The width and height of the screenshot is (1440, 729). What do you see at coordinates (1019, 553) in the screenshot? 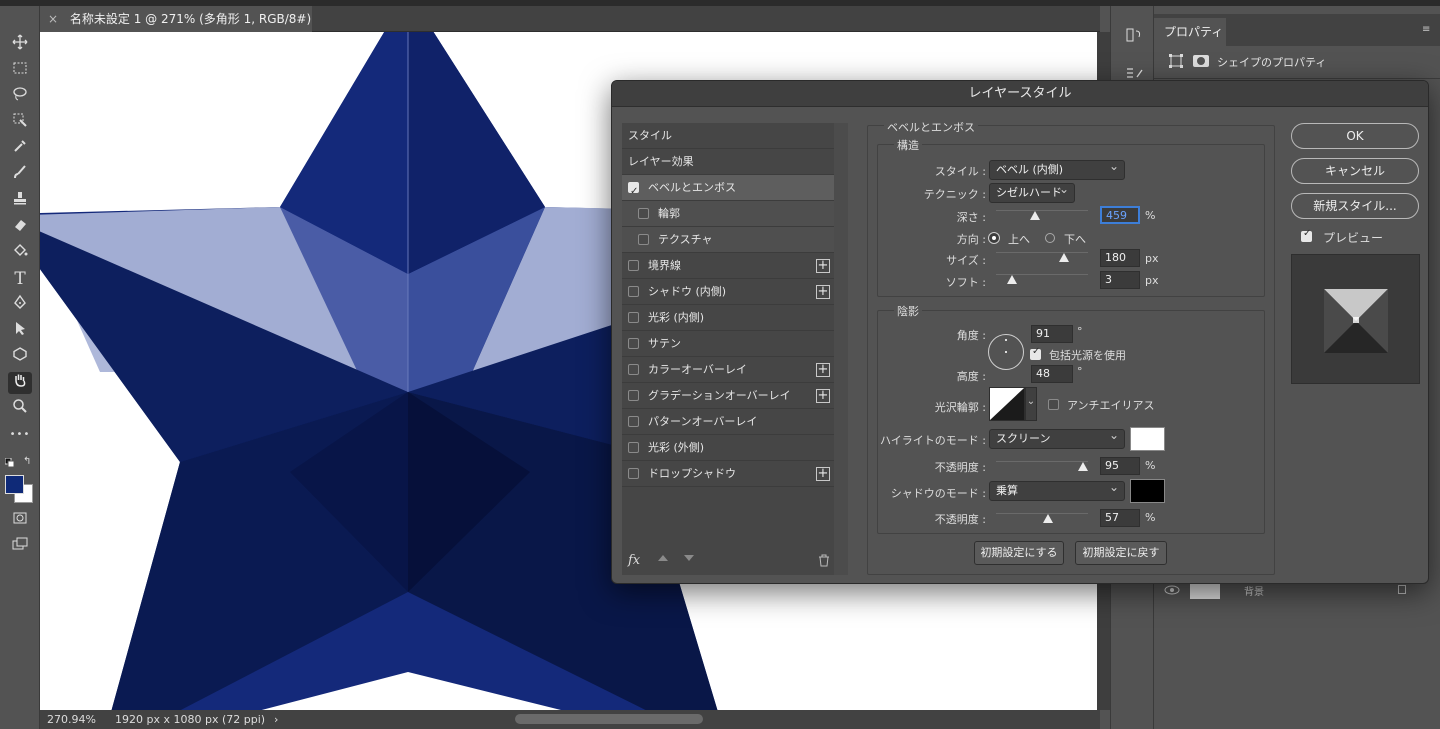
I see `make-default-button: 初期設定にする` at bounding box center [1019, 553].